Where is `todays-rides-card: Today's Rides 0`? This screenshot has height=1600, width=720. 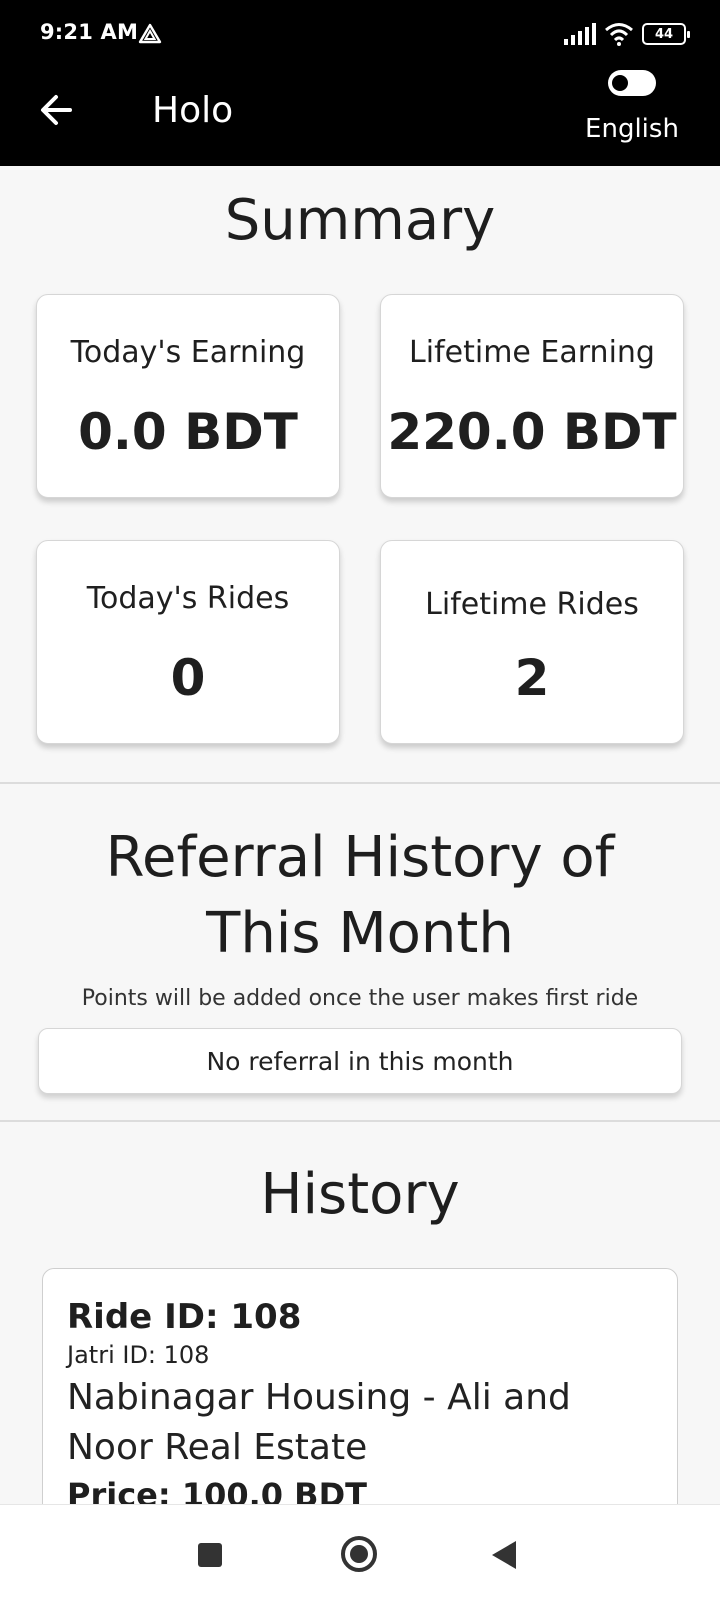 todays-rides-card: Today's Rides 0 is located at coordinates (188, 642).